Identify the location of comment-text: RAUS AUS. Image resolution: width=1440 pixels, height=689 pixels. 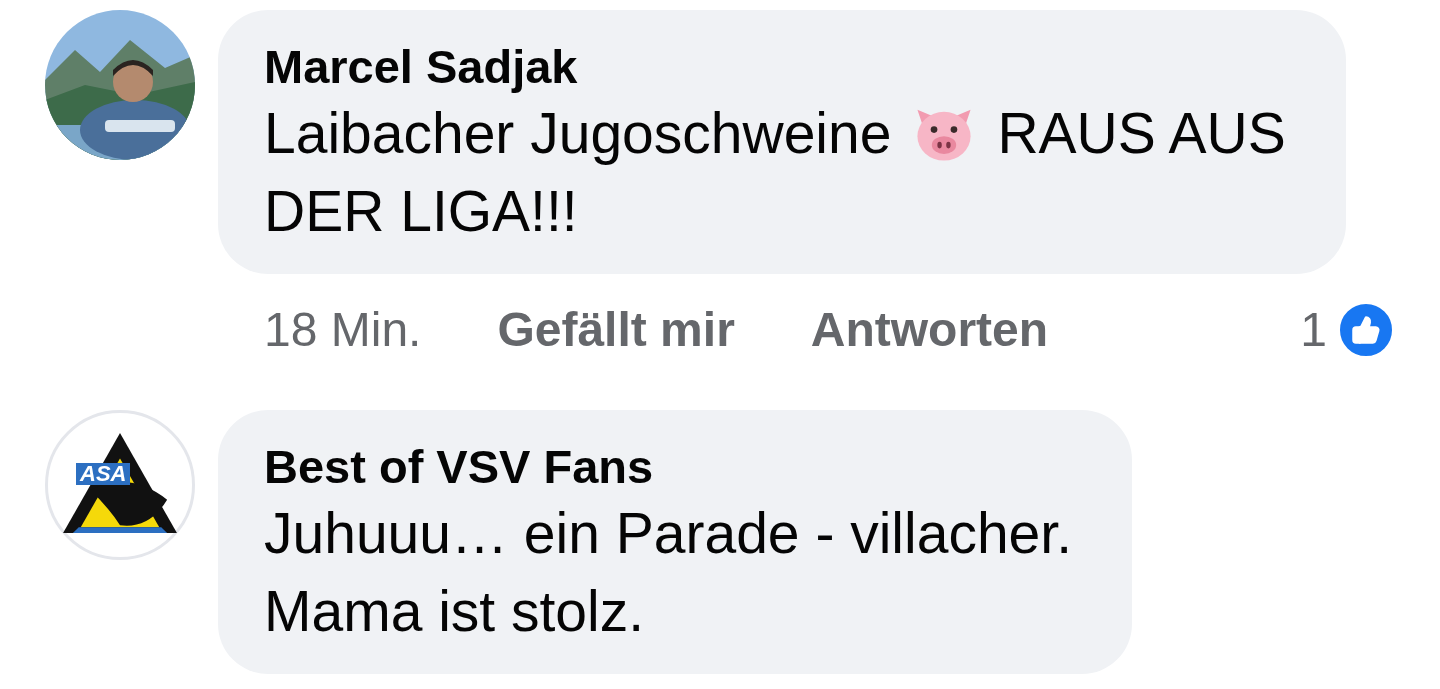
(1141, 133).